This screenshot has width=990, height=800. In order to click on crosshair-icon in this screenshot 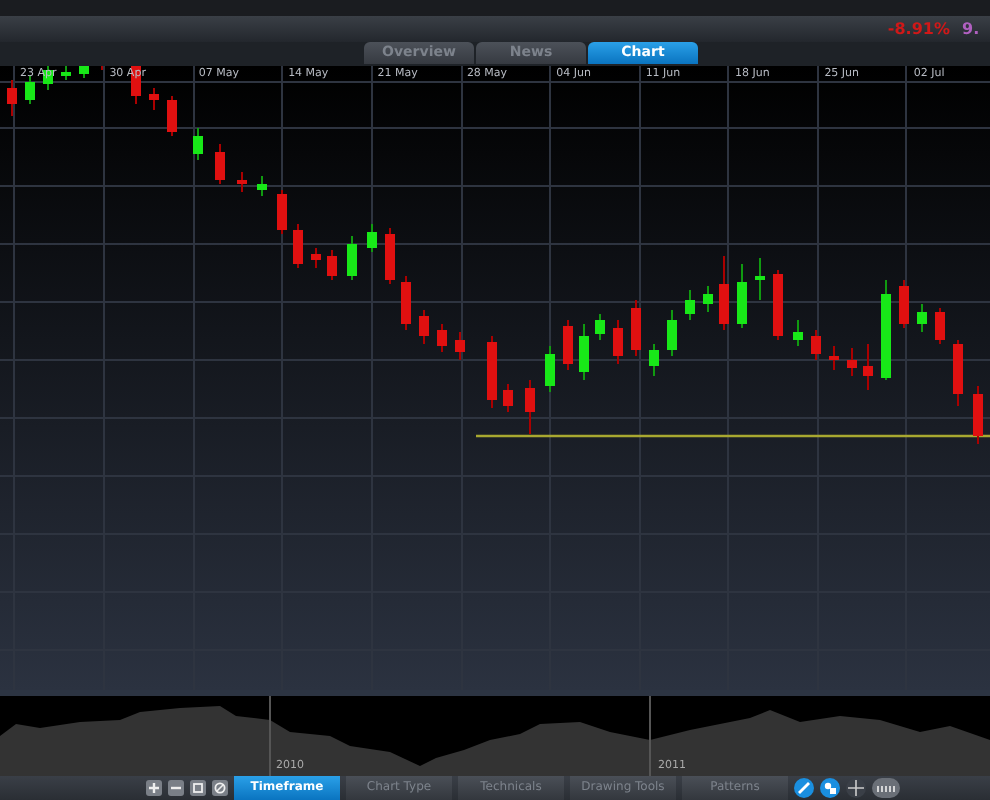, I will do `click(856, 787)`.